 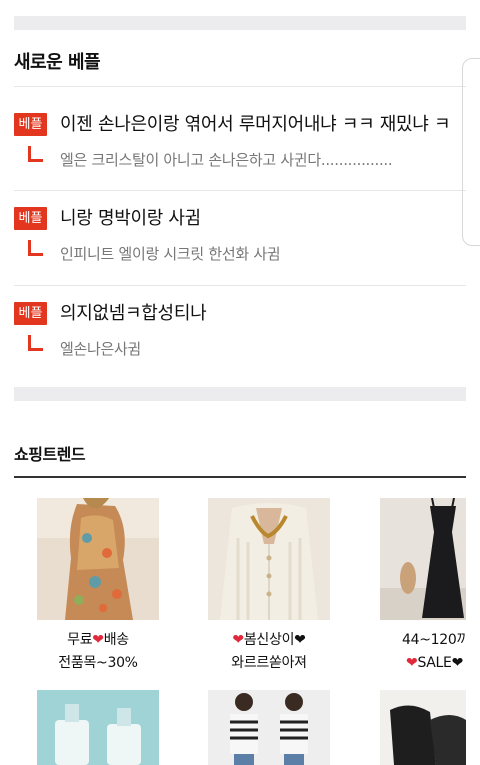 I want to click on product-text: SALE❤, so click(x=440, y=663).